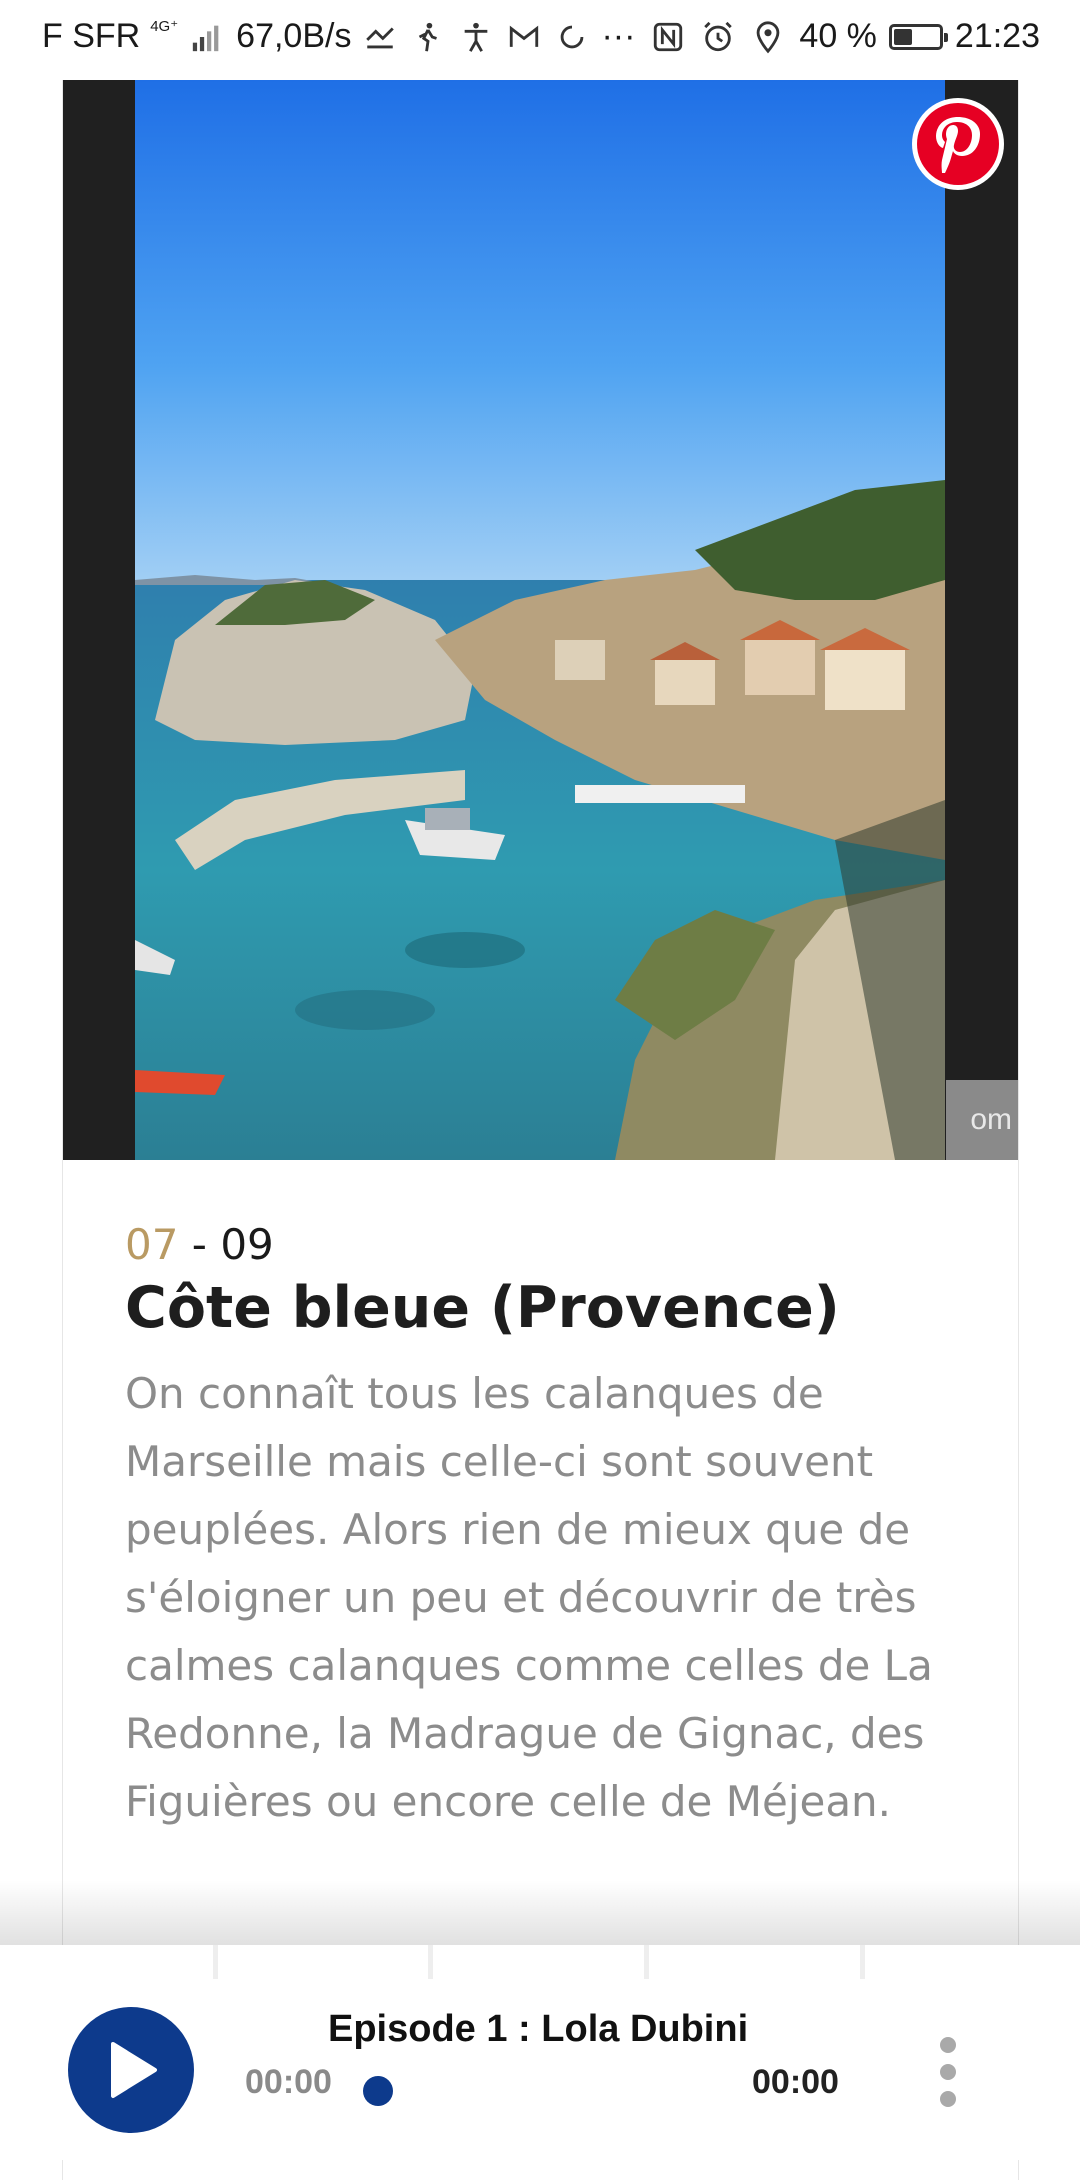  What do you see at coordinates (540, 2093) in the screenshot?
I see `progress-track` at bounding box center [540, 2093].